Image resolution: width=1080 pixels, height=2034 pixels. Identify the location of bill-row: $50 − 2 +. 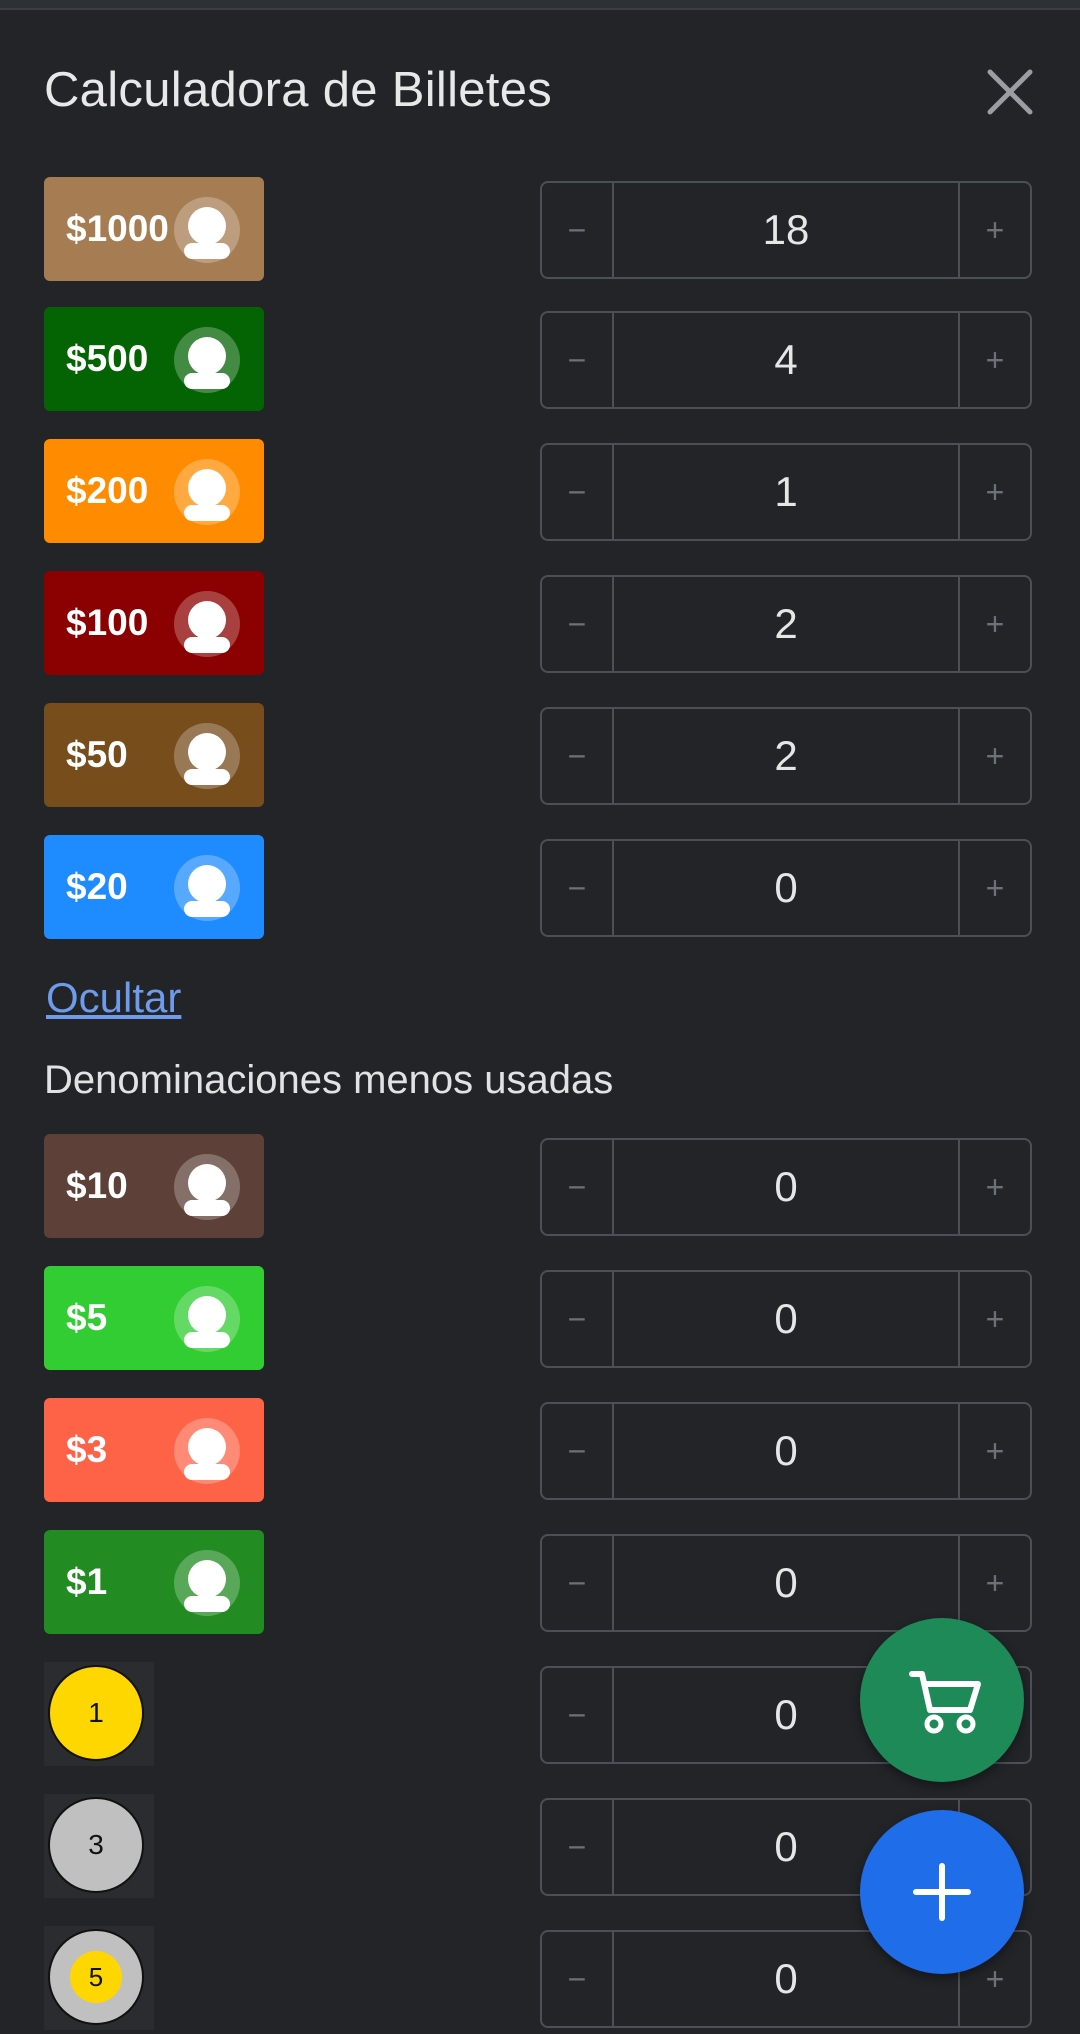
(540, 755).